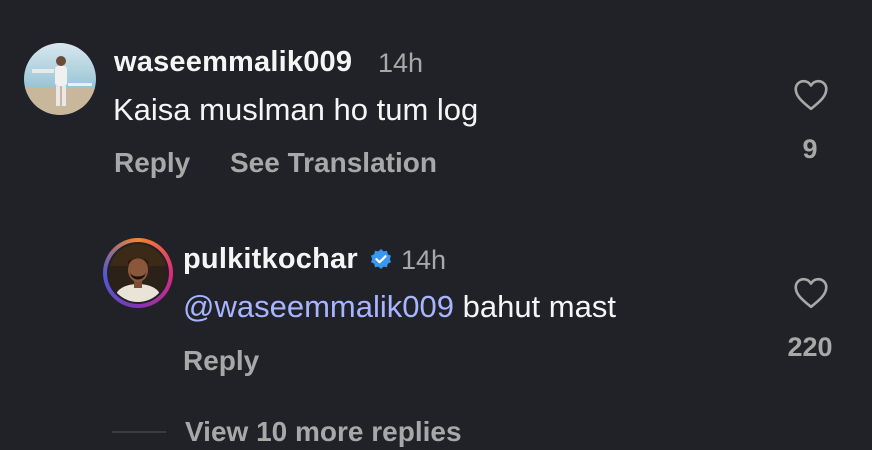 Image resolution: width=872 pixels, height=450 pixels. What do you see at coordinates (810, 149) in the screenshot?
I see `like-count: 9` at bounding box center [810, 149].